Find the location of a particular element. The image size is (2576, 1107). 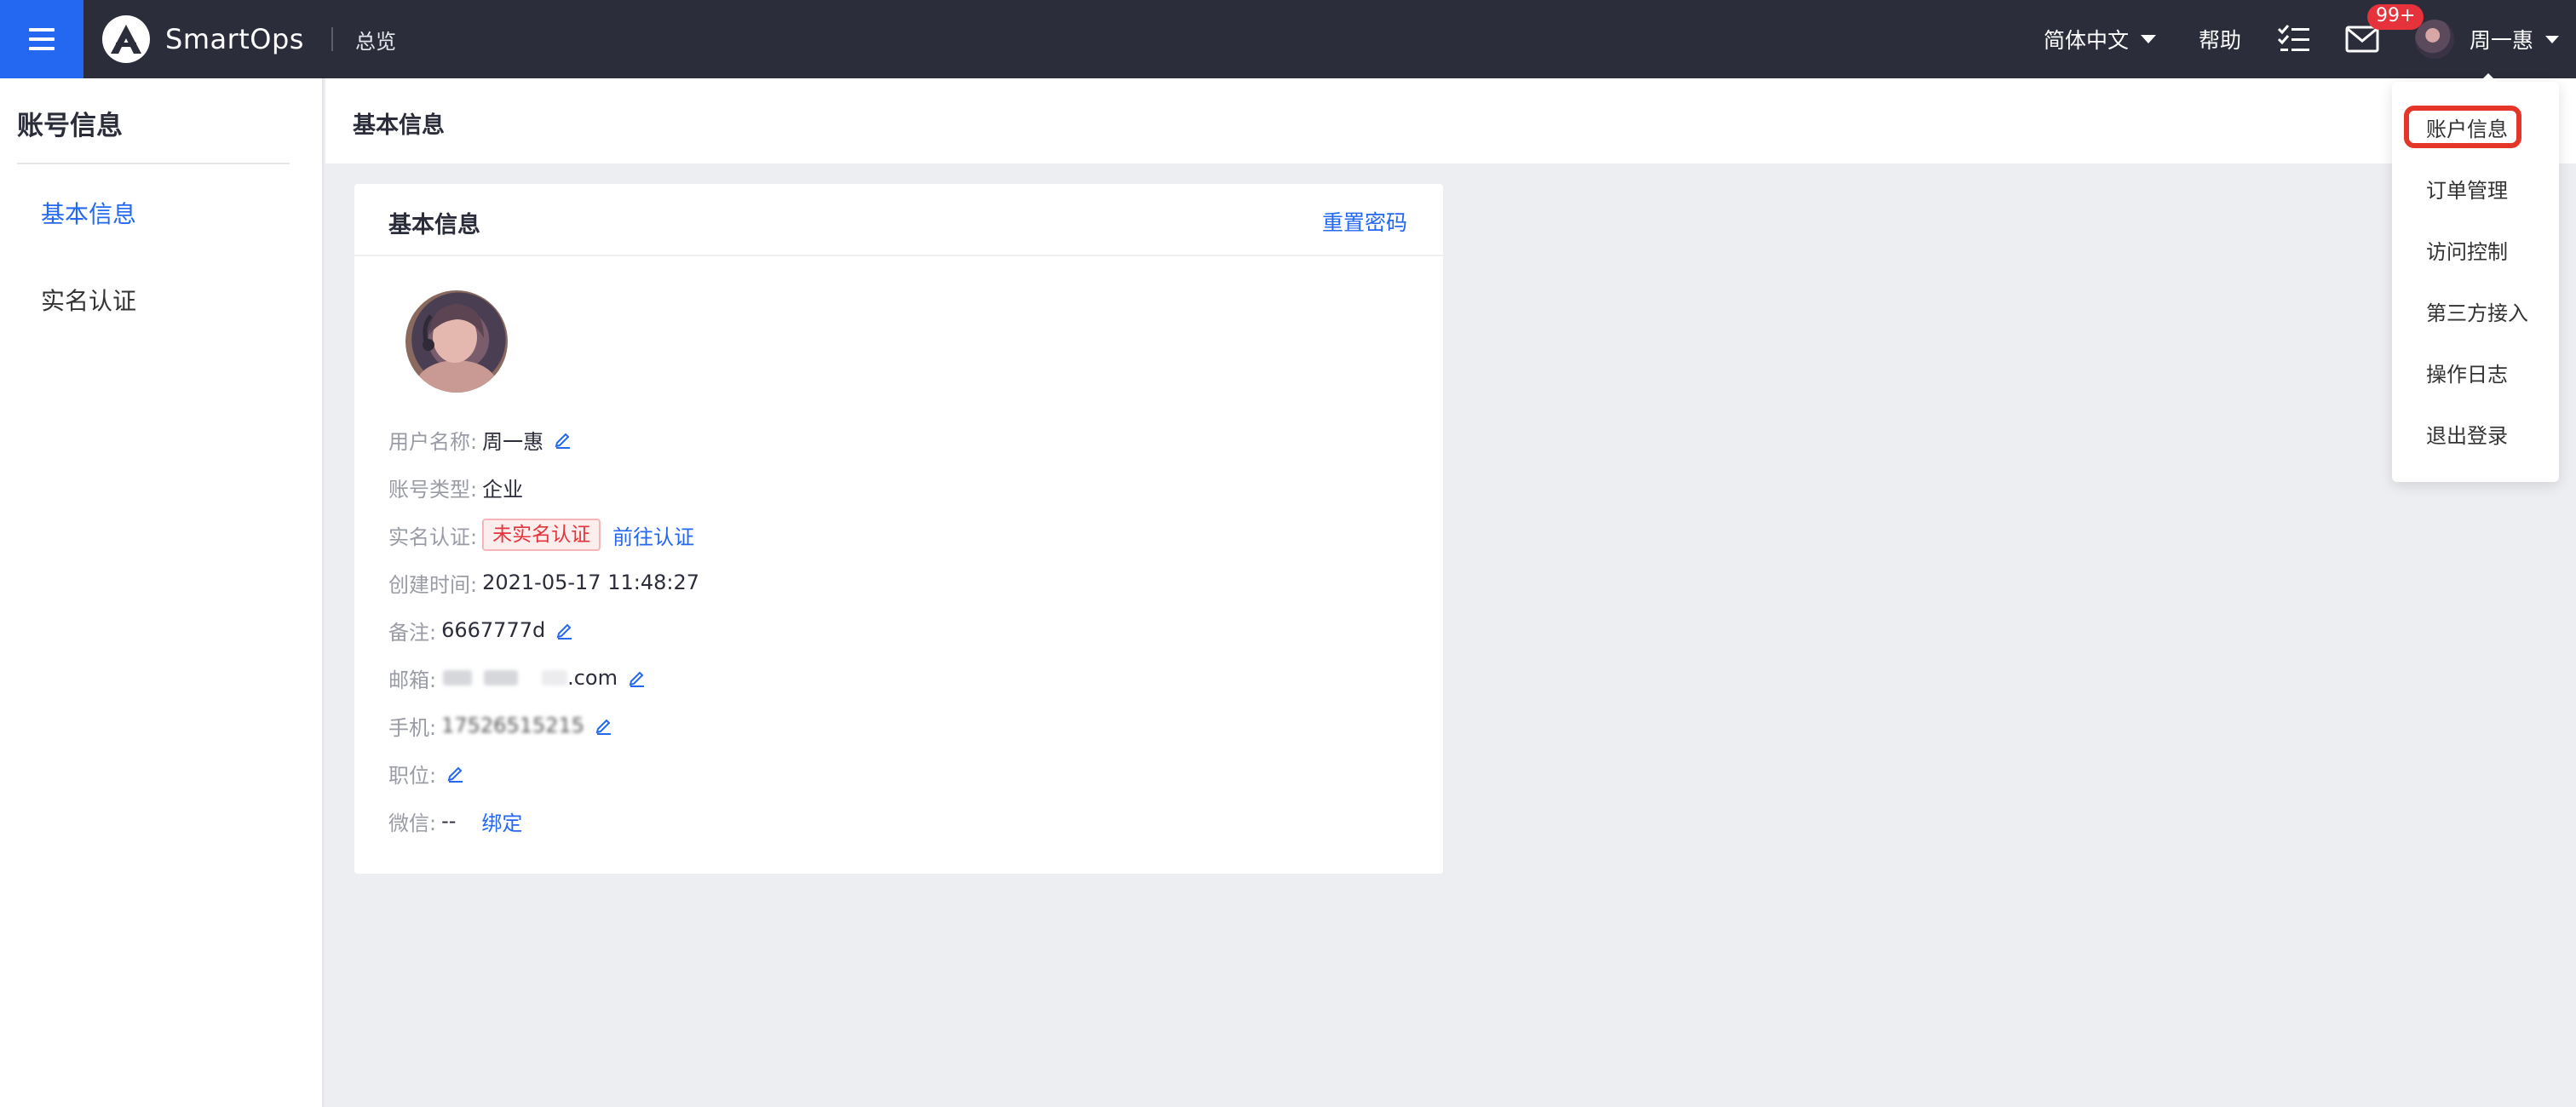

field-wechat: 微信: -- 绑定 is located at coordinates (544, 821).